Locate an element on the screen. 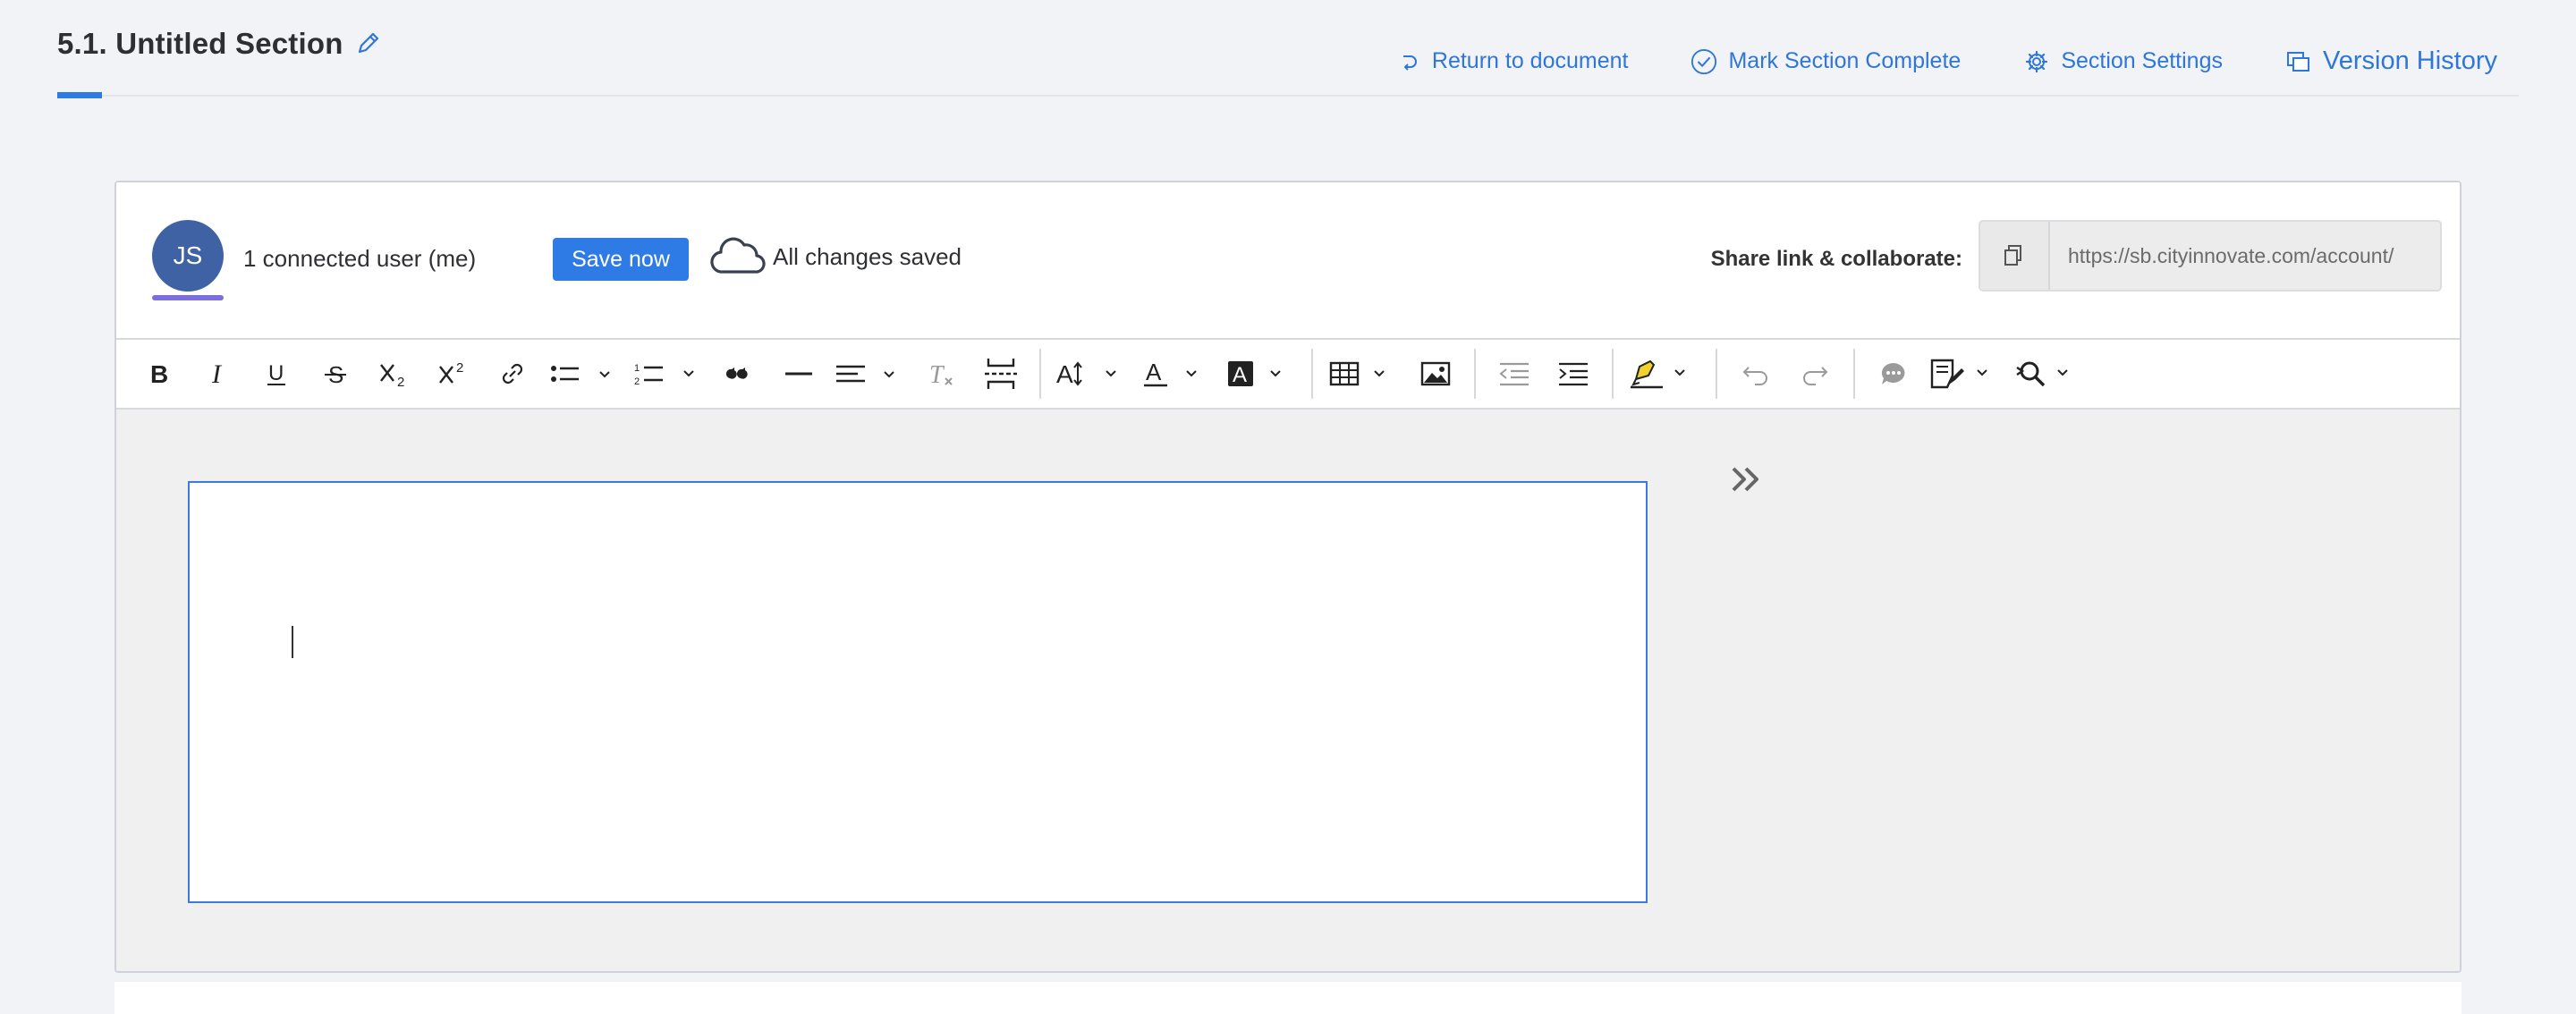 Image resolution: width=2576 pixels, height=1014 pixels. horizontal-line-icon is located at coordinates (798, 374).